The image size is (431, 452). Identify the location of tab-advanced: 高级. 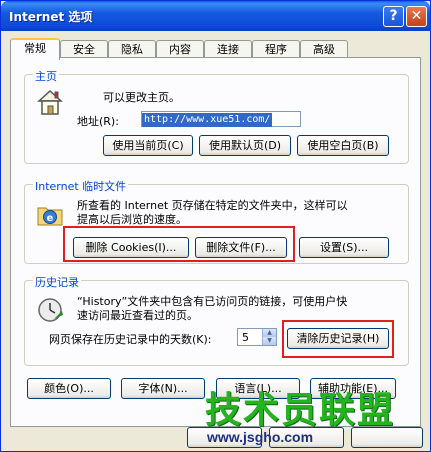
(324, 49).